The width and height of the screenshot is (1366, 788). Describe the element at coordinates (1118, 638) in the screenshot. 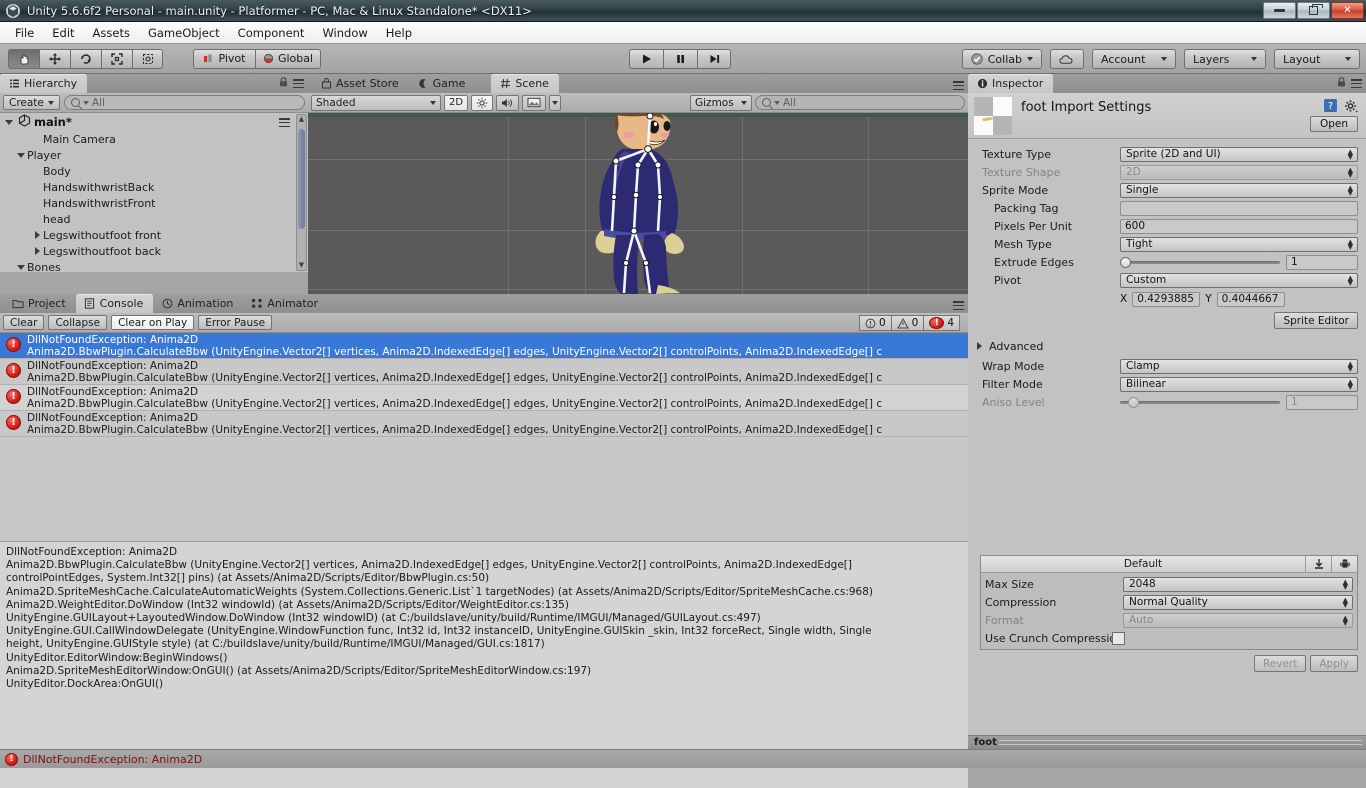

I see `crunch-checkbox` at that location.